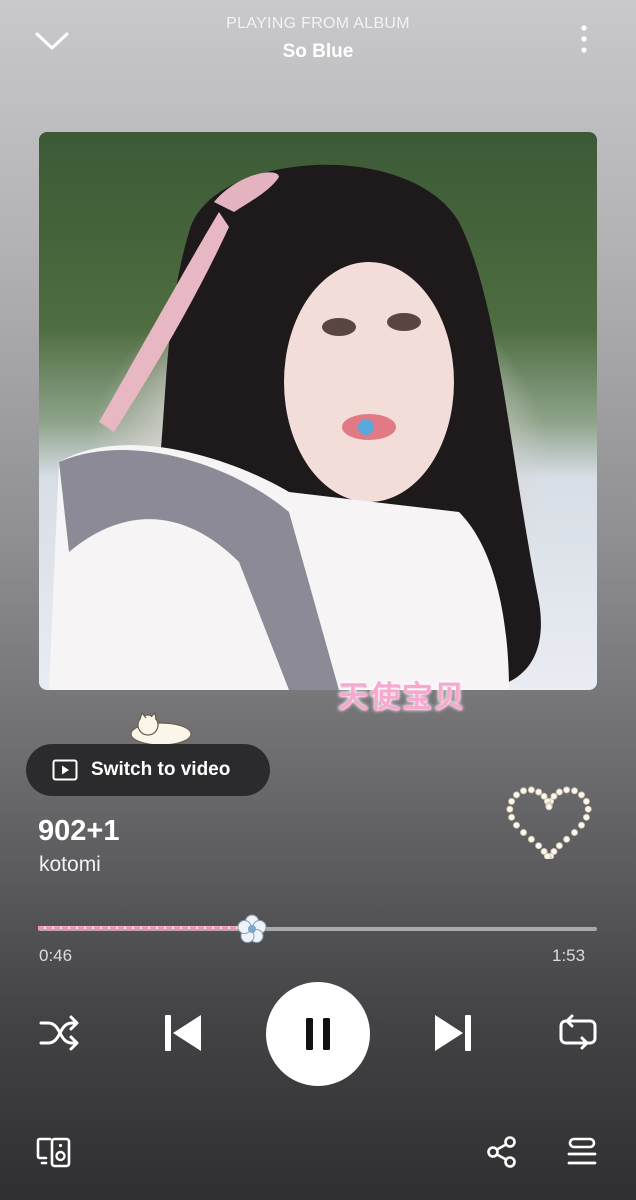 The width and height of the screenshot is (636, 1200). What do you see at coordinates (54, 1152) in the screenshot?
I see `connect-device-icon` at bounding box center [54, 1152].